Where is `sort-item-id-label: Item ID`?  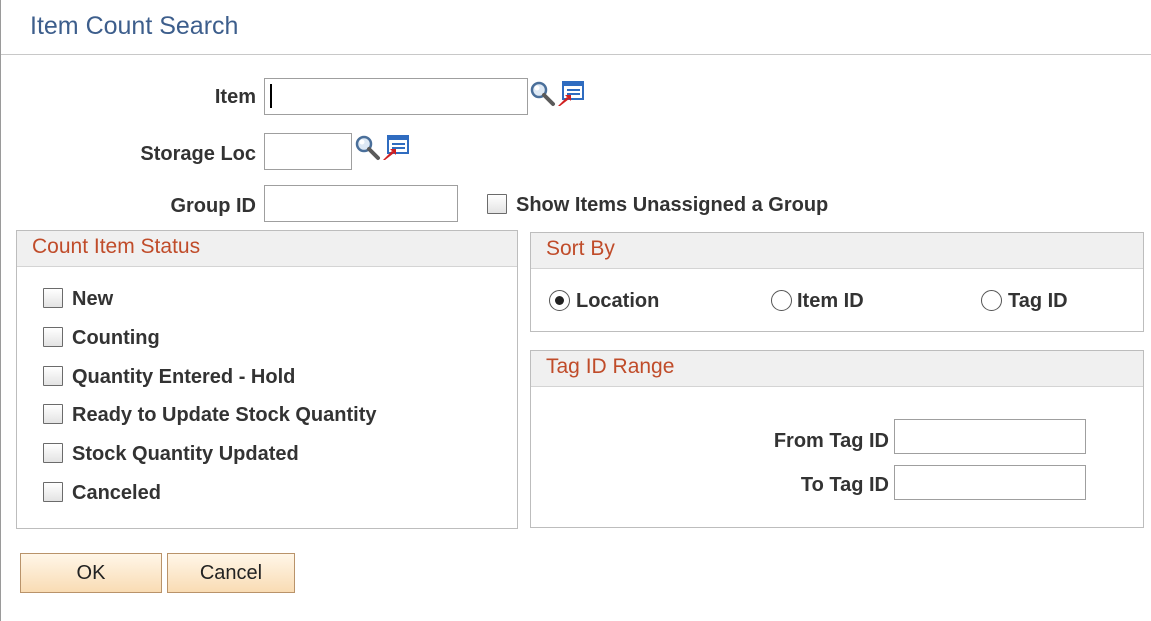 sort-item-id-label: Item ID is located at coordinates (830, 301).